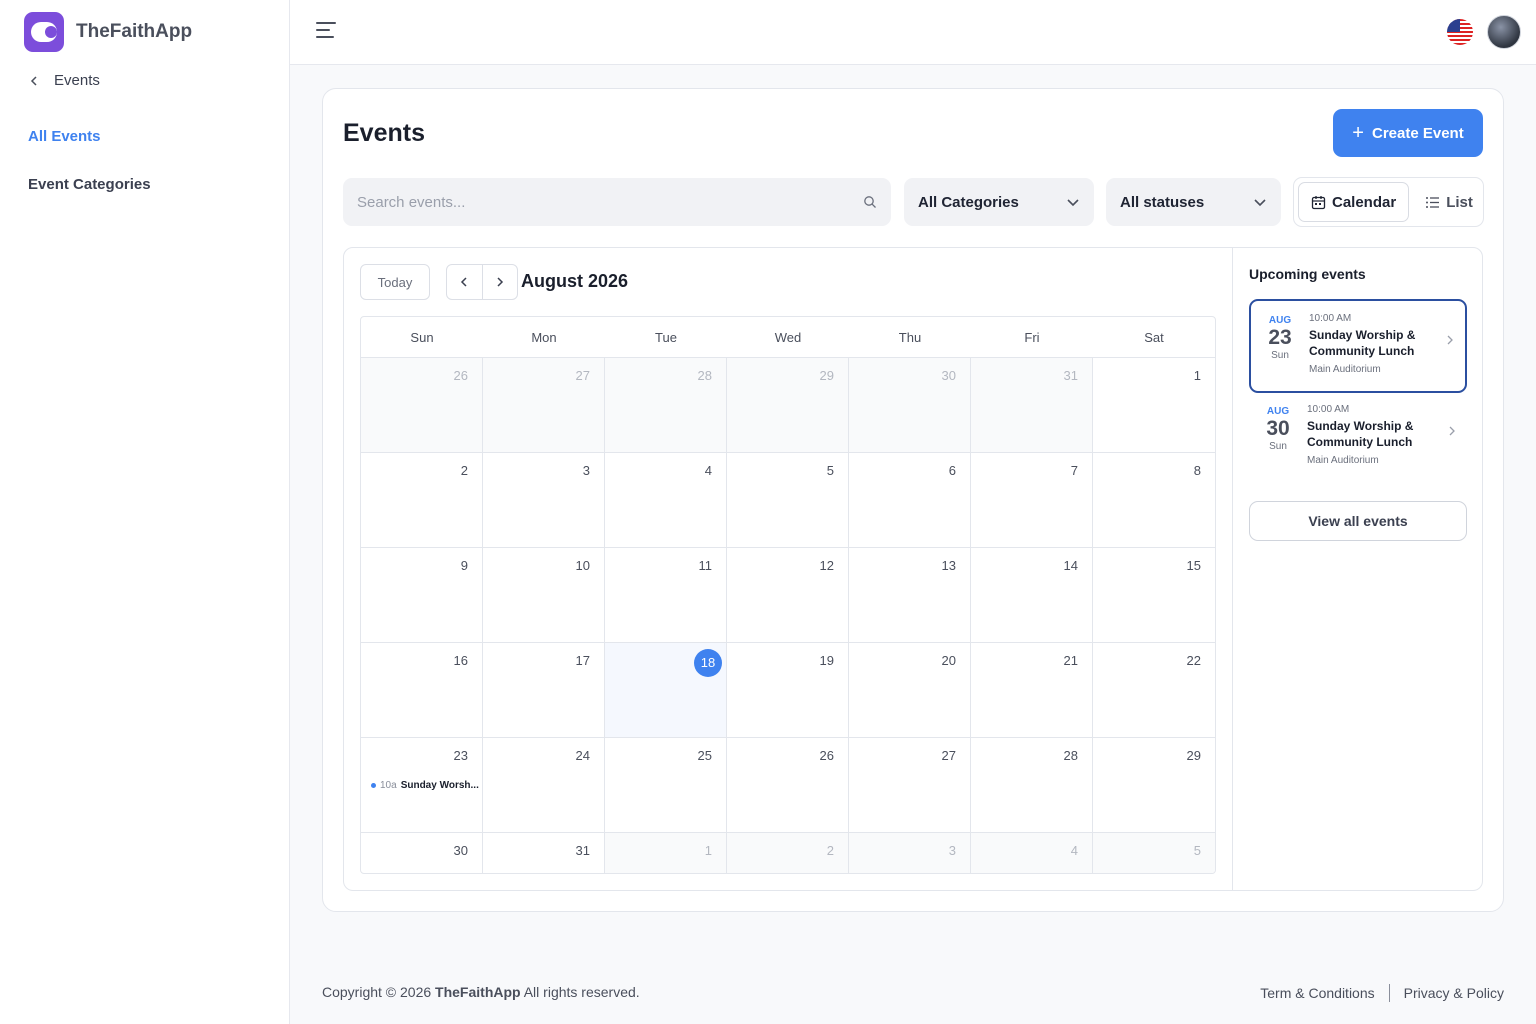  I want to click on search-icon, so click(870, 202).